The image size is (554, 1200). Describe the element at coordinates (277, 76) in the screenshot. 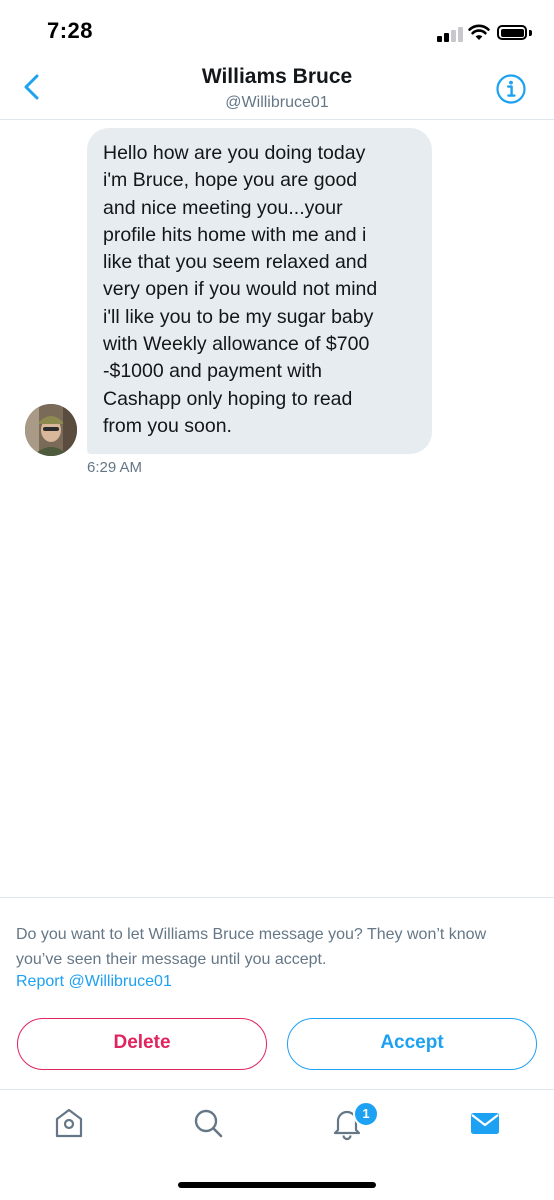

I see `contact-name: Williams Bruce` at that location.